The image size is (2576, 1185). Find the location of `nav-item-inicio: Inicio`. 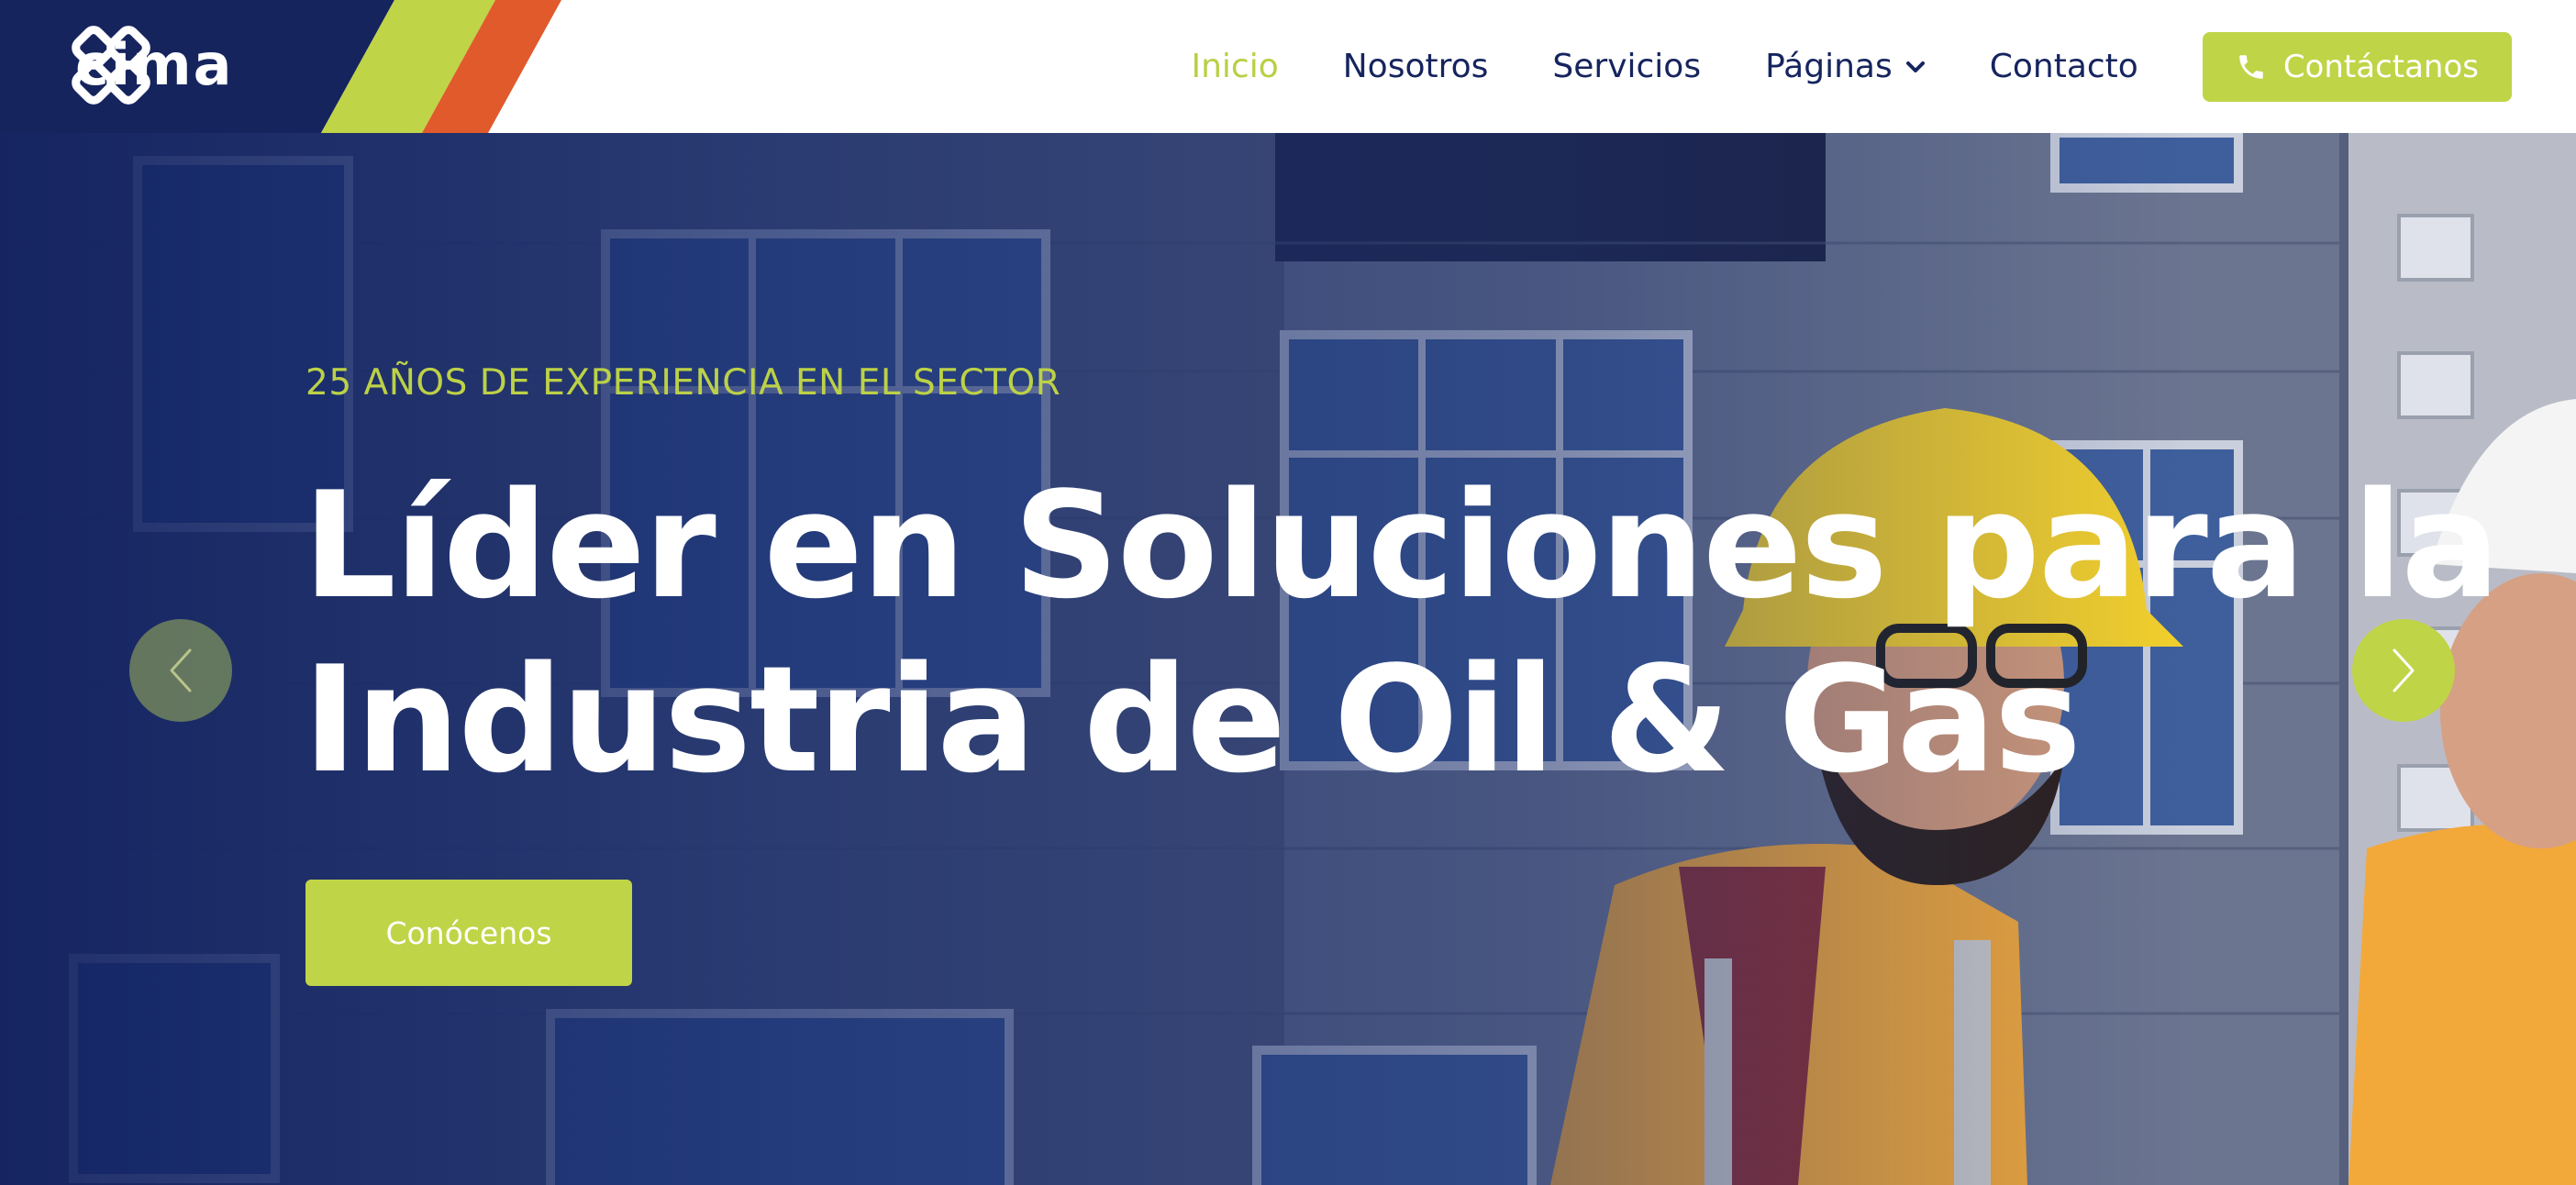

nav-item-inicio: Inicio is located at coordinates (1234, 66).